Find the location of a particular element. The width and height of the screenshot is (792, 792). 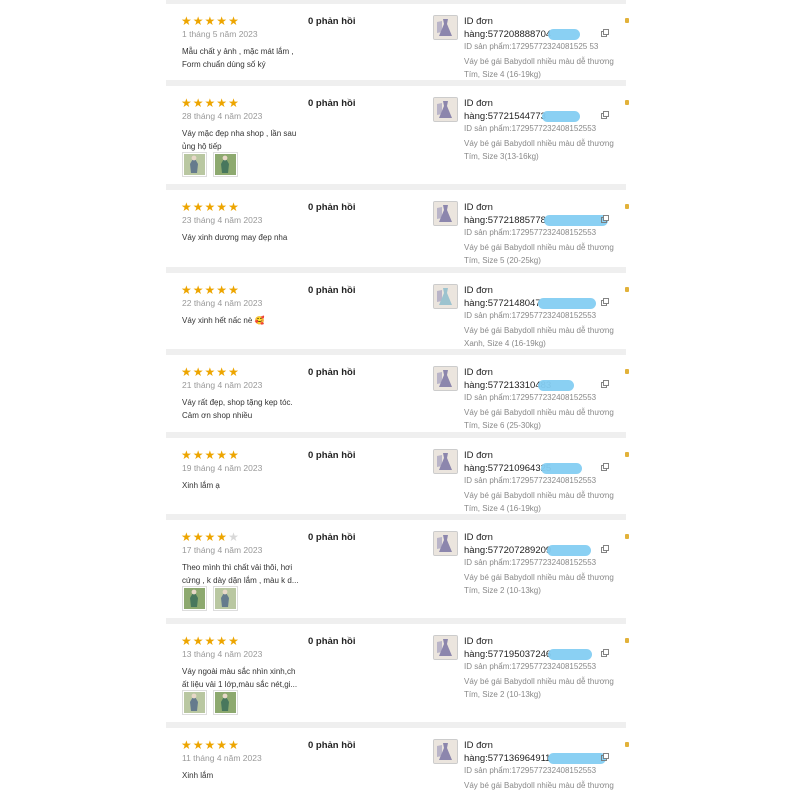

order-info: ID đơn hàng:577210964325 is located at coordinates (534, 462).